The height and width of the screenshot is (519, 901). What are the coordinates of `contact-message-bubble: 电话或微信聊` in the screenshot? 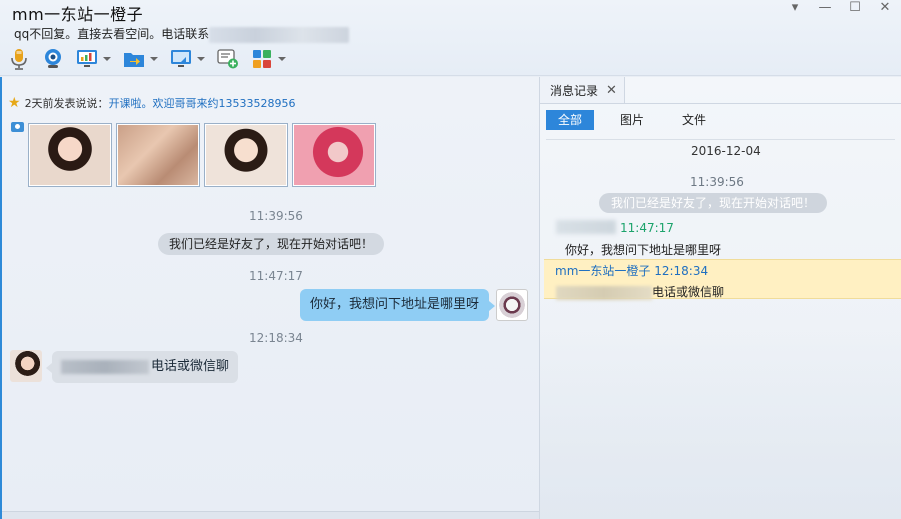 It's located at (142, 367).